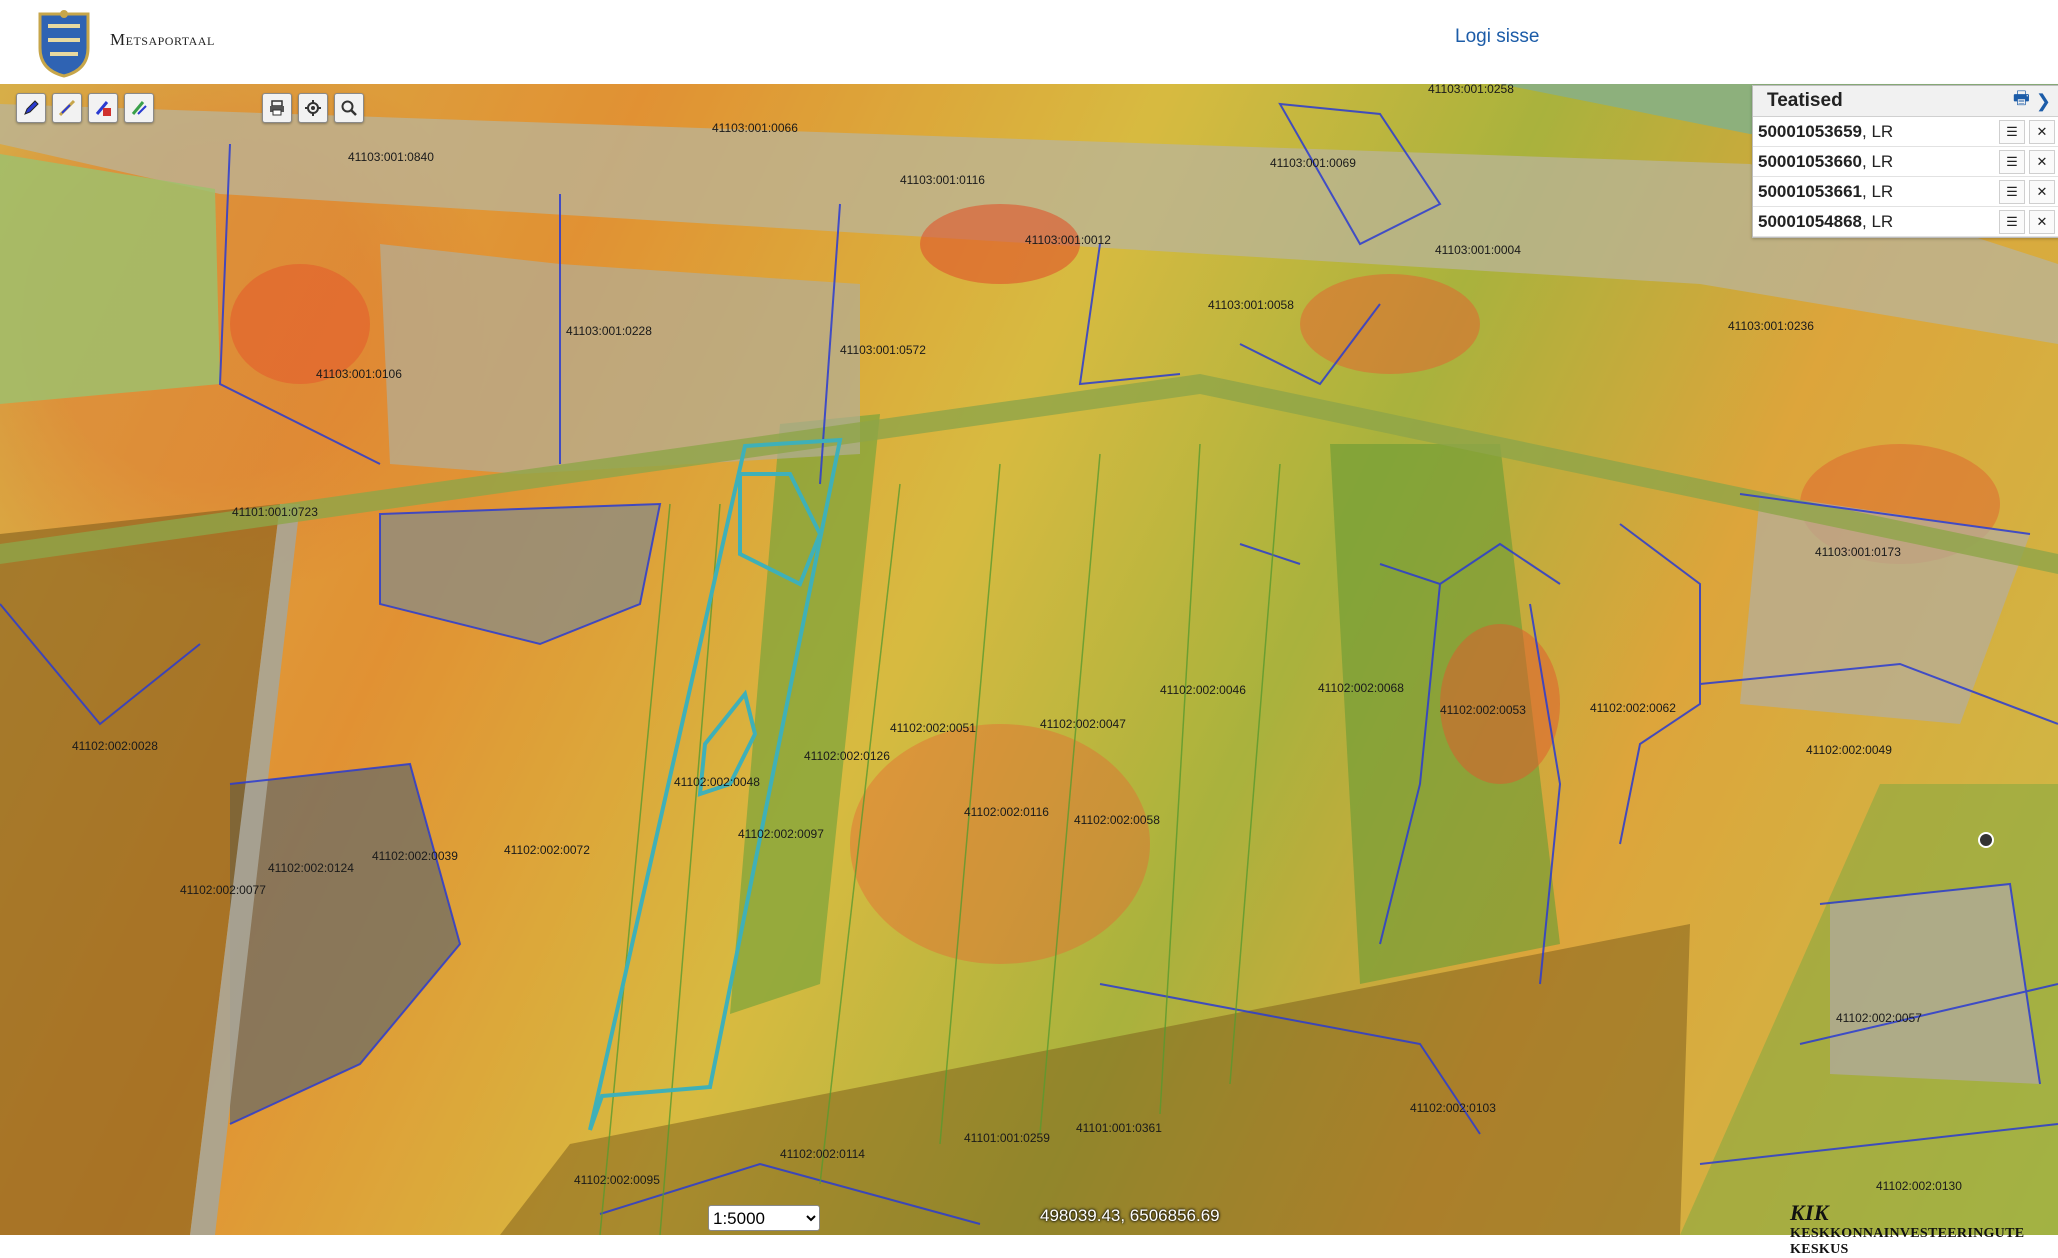 This screenshot has height=1258, width=2058. Describe the element at coordinates (1006, 812) in the screenshot. I see `parcel-label: 41102:002:0116` at that location.